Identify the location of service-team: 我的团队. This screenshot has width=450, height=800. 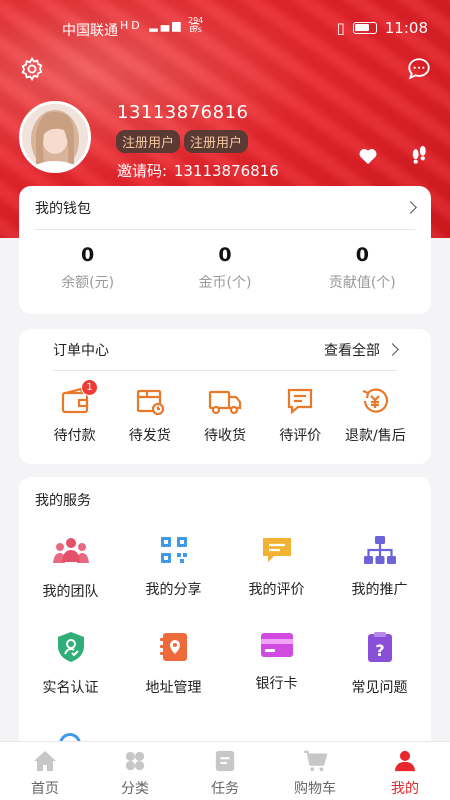
(70, 568).